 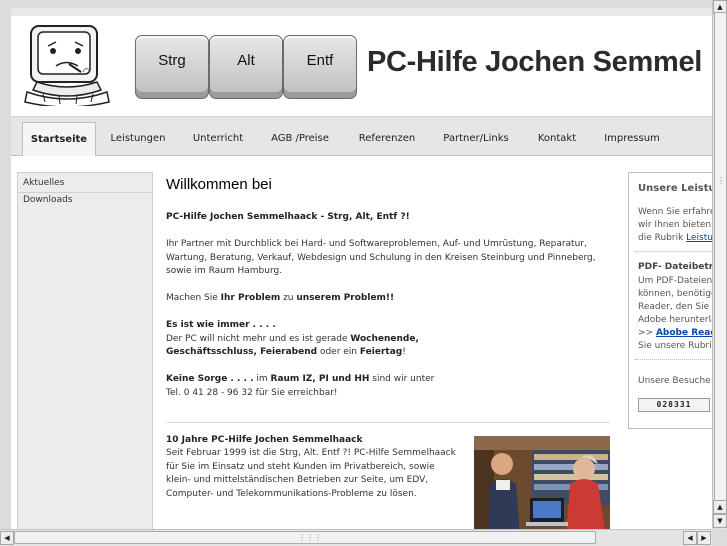 What do you see at coordinates (557, 139) in the screenshot?
I see `tab-kontakt: Kontakt` at bounding box center [557, 139].